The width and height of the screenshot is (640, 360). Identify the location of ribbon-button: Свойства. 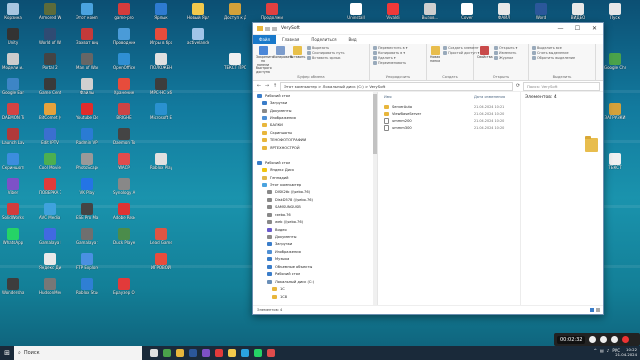
(485, 60).